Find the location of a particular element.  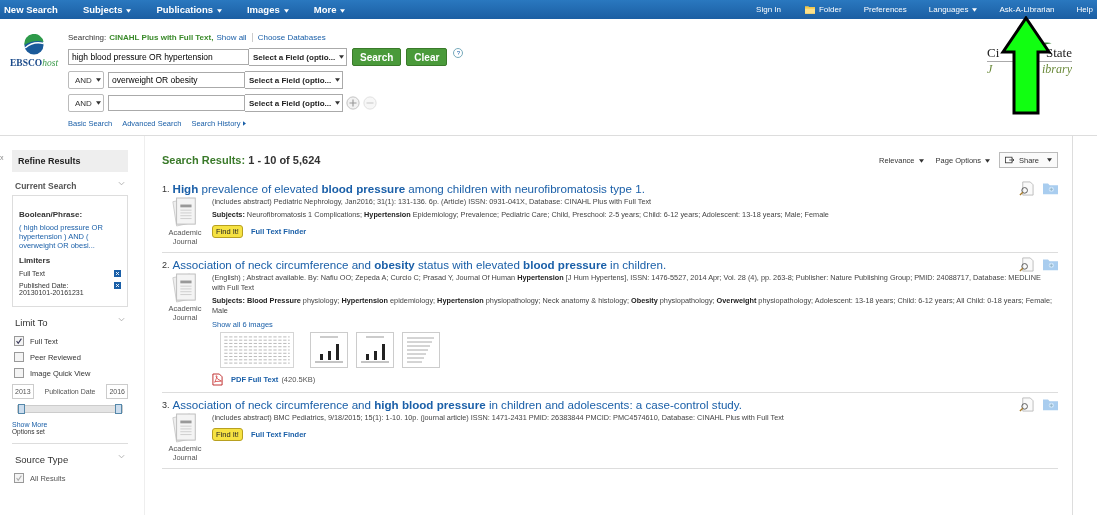

pdf-icon is located at coordinates (217, 379).